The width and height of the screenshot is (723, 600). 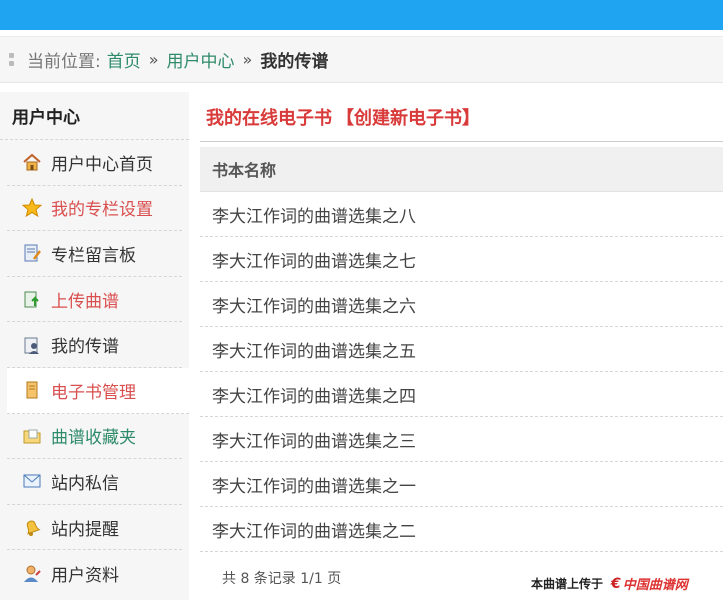 I want to click on breadcrumb-label: 当前位置:, so click(x=64, y=62).